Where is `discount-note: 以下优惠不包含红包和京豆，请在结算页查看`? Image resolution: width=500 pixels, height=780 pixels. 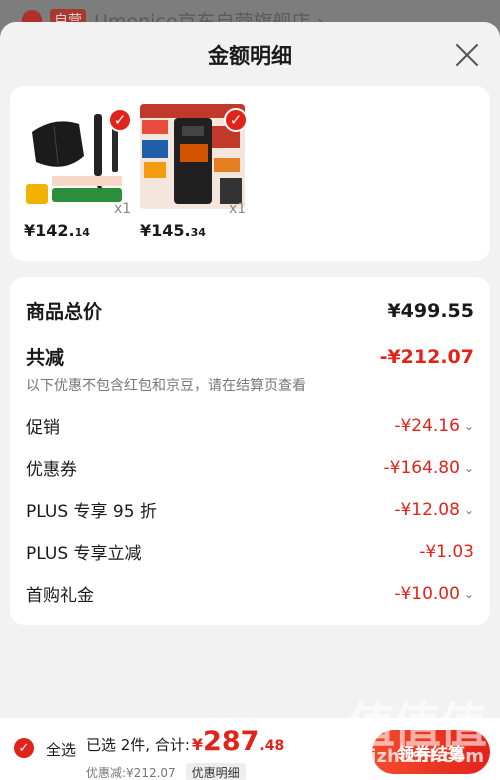
discount-note: 以下优惠不包含红包和京豆，请在结算页查看 is located at coordinates (166, 386).